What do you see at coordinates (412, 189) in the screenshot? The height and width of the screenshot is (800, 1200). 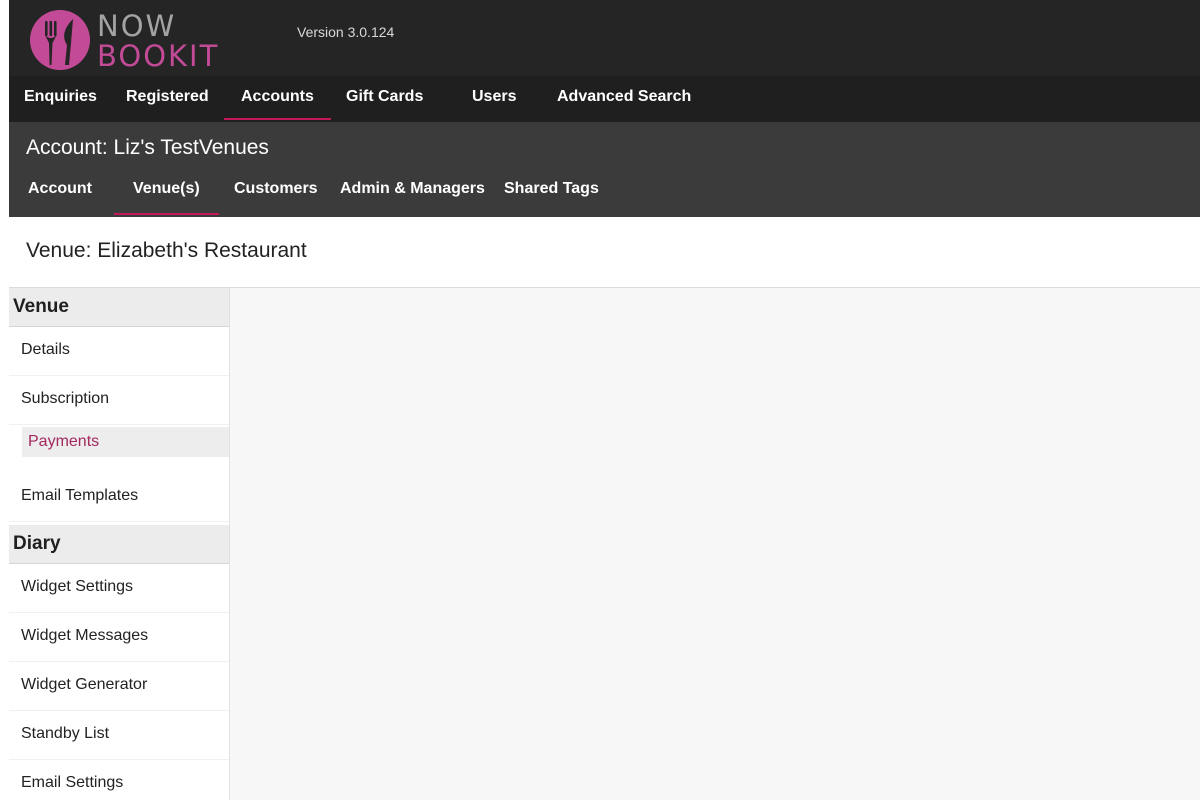 I see `tab-admin-managers: Admin & Managers` at bounding box center [412, 189].